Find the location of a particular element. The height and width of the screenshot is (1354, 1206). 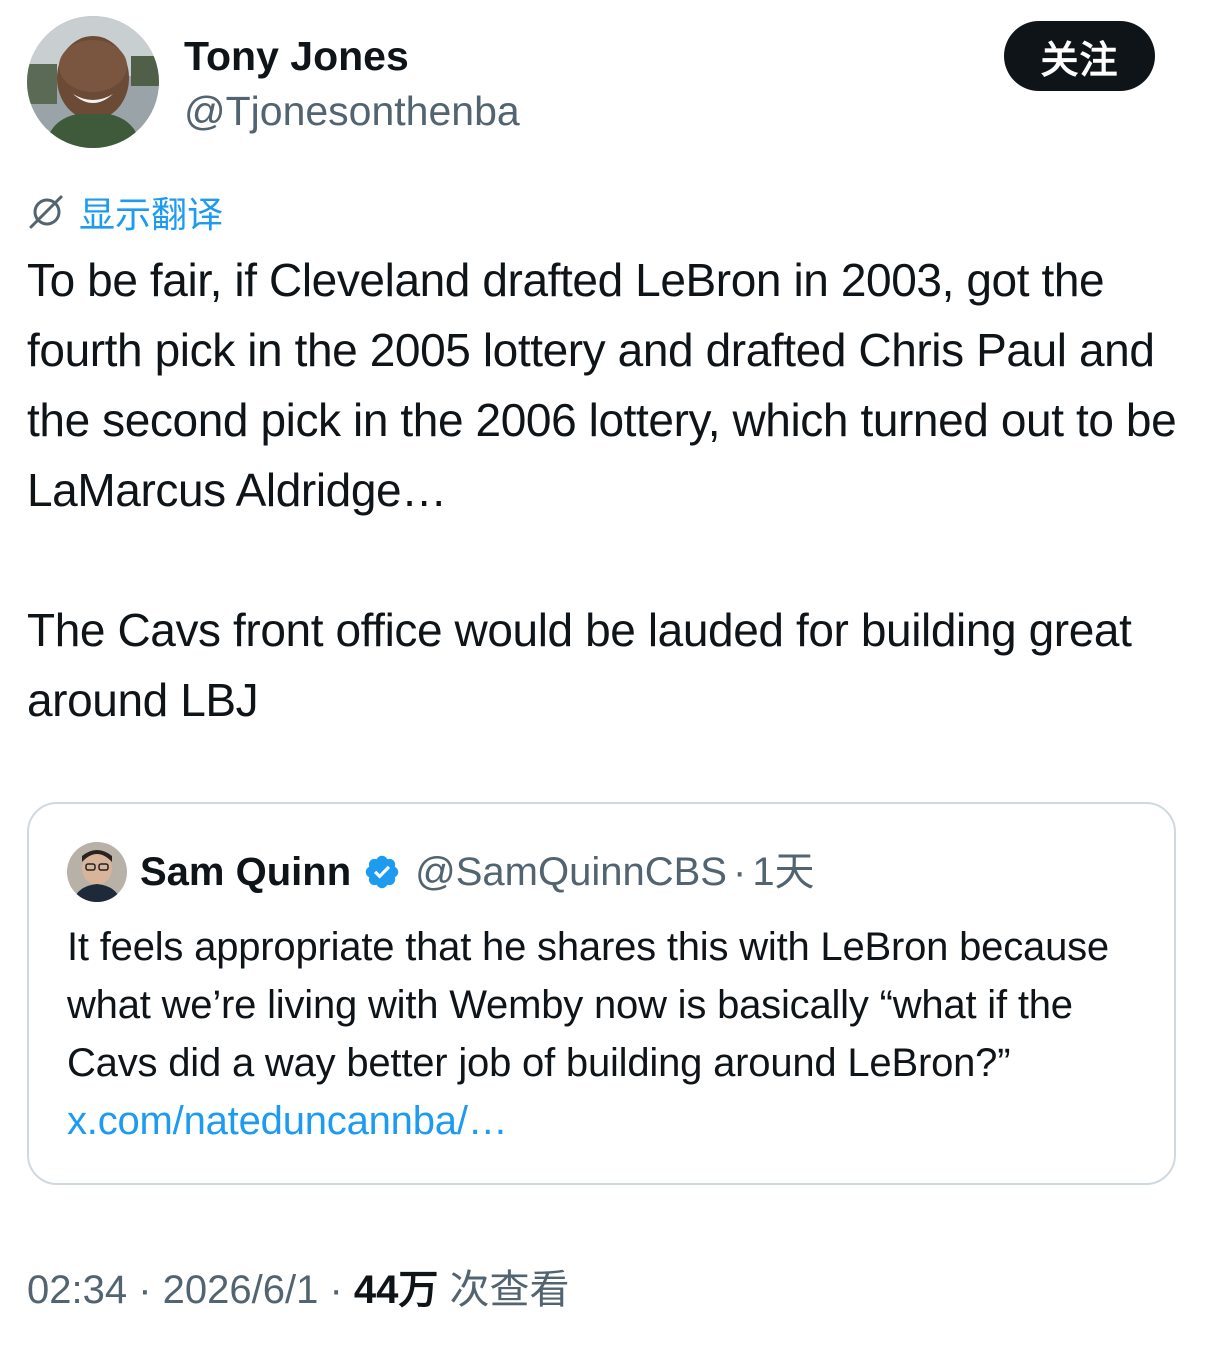

show-translation-label: 显示翻译 is located at coordinates (151, 214).